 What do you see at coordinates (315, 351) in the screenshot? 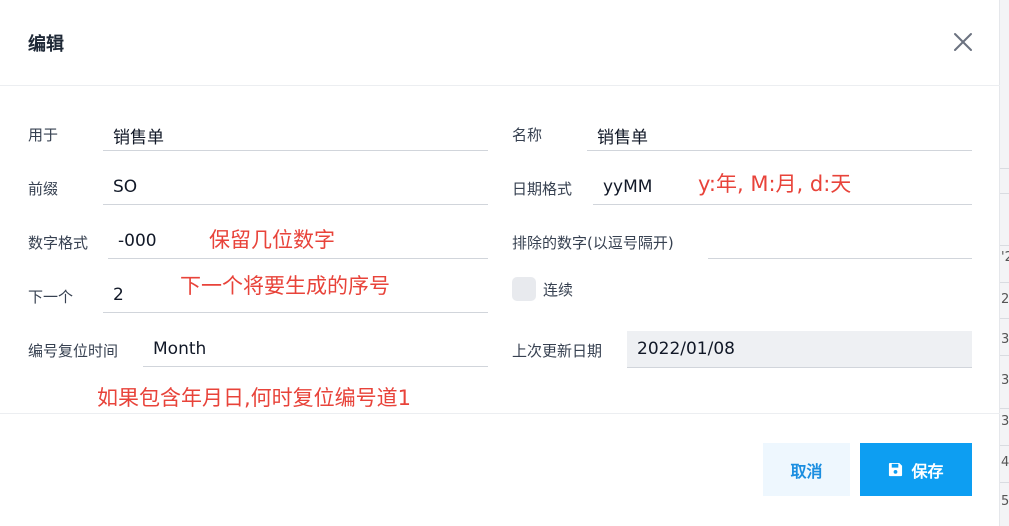
I see `reset-time-field: Month` at bounding box center [315, 351].